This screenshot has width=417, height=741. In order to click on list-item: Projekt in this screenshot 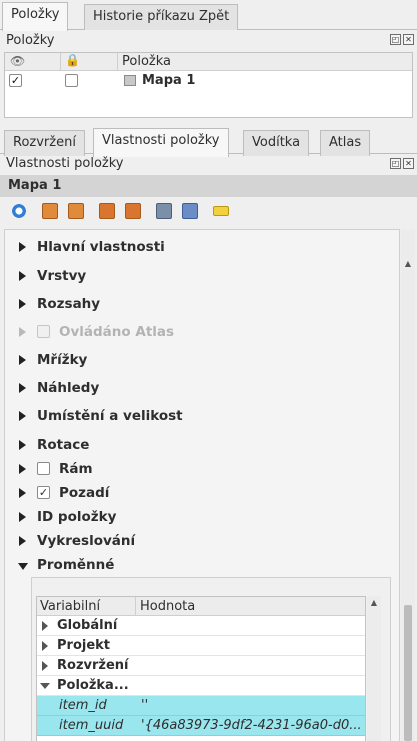, I will do `click(201, 646)`.